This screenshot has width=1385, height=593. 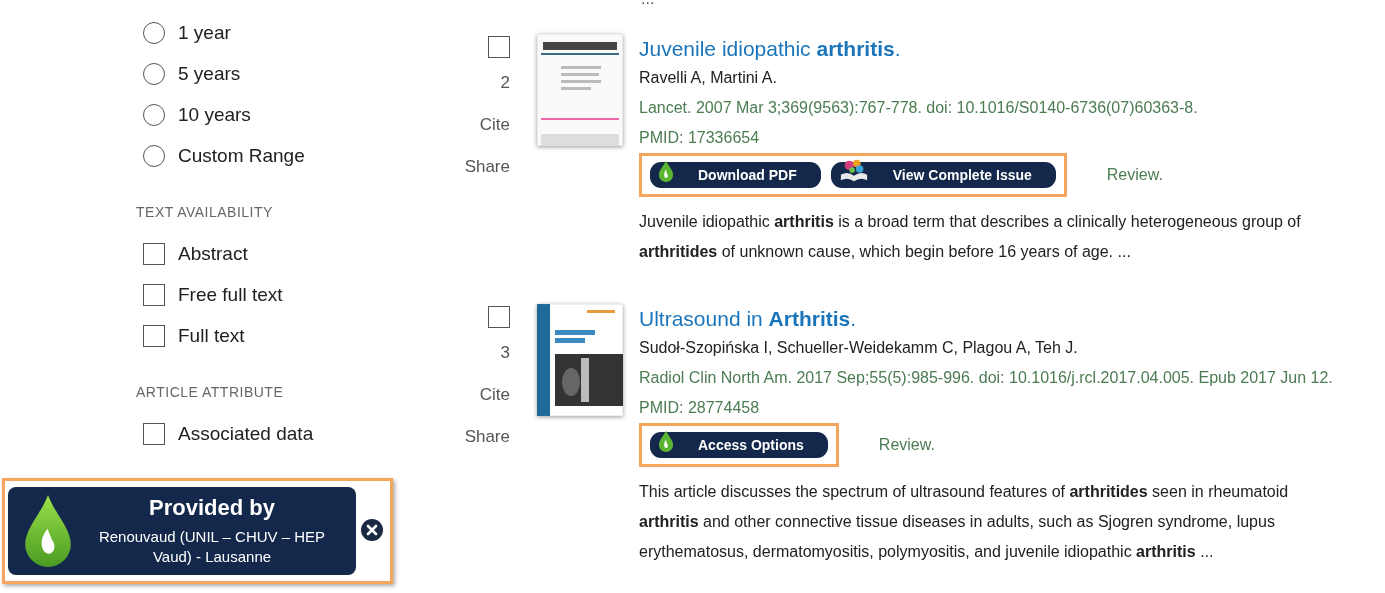 What do you see at coordinates (700, 408) in the screenshot?
I see `pmid: PMID: 28774458` at bounding box center [700, 408].